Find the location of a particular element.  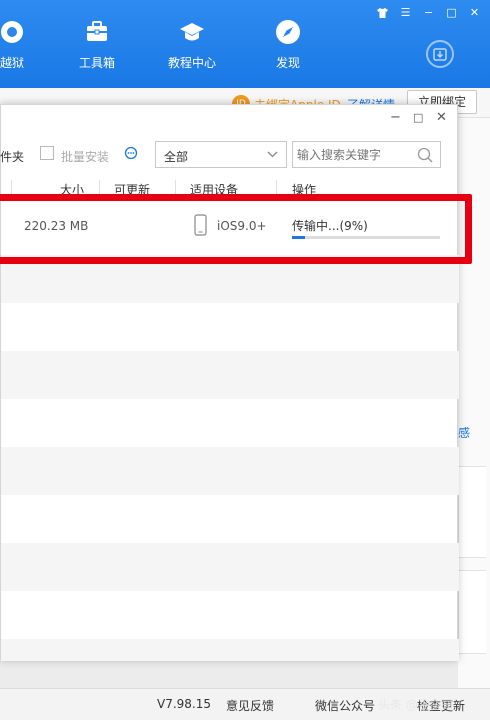

feedback-link: 意见反馈 is located at coordinates (250, 705).